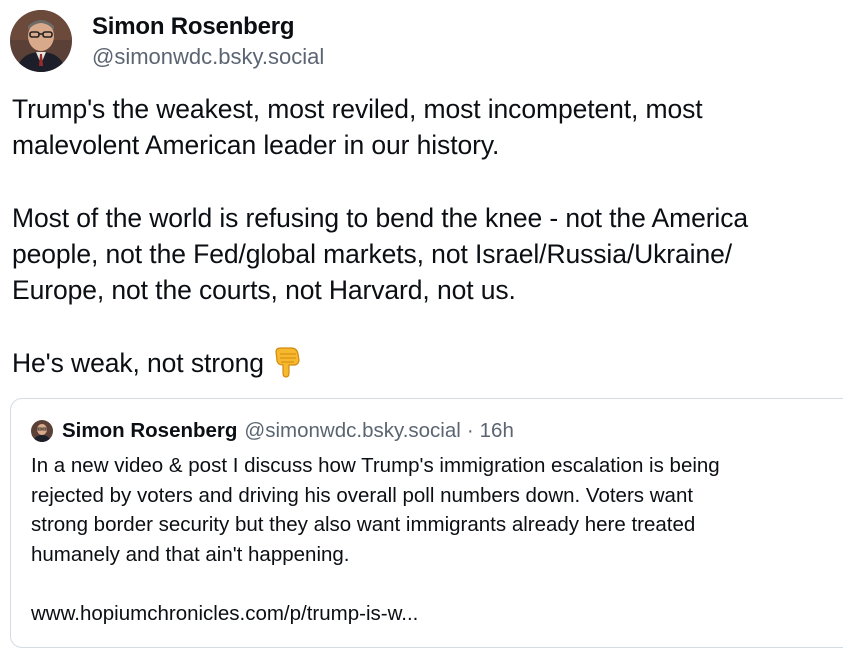  I want to click on post-header: Simon Rosenberg @simonwdc.bsky.social, so click(167, 41).